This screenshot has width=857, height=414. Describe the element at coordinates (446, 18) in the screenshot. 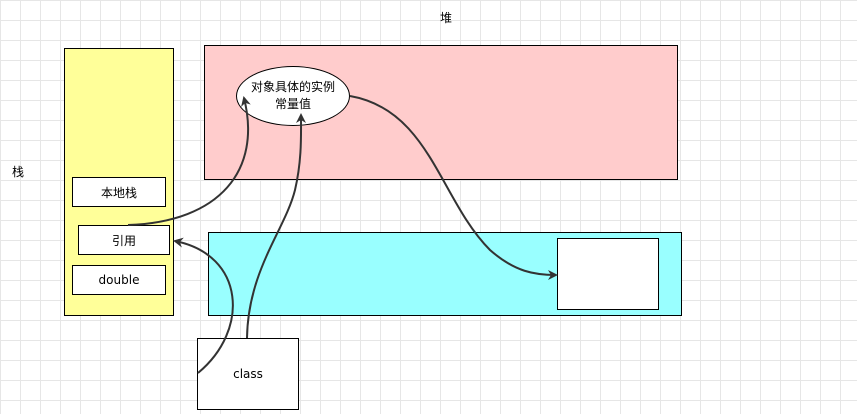

I see `heap-title: 堆` at that location.